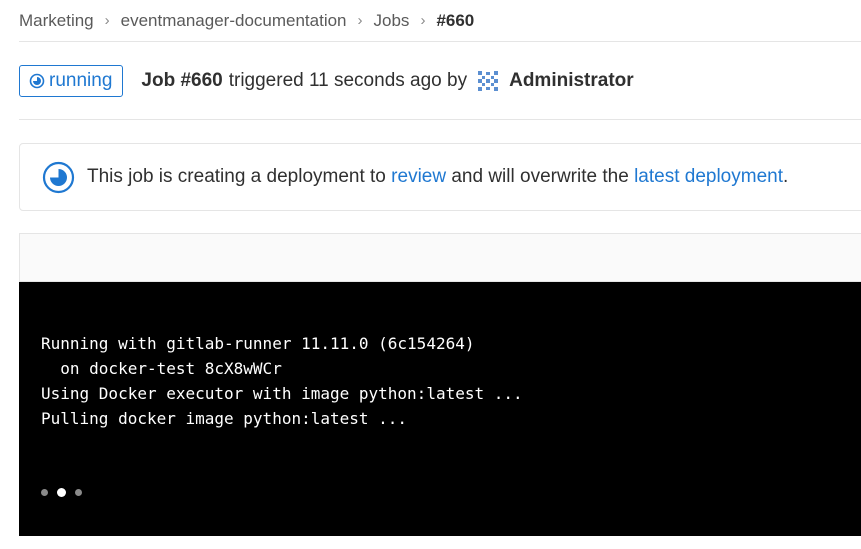  I want to click on deployment-text-after: ., so click(785, 176).